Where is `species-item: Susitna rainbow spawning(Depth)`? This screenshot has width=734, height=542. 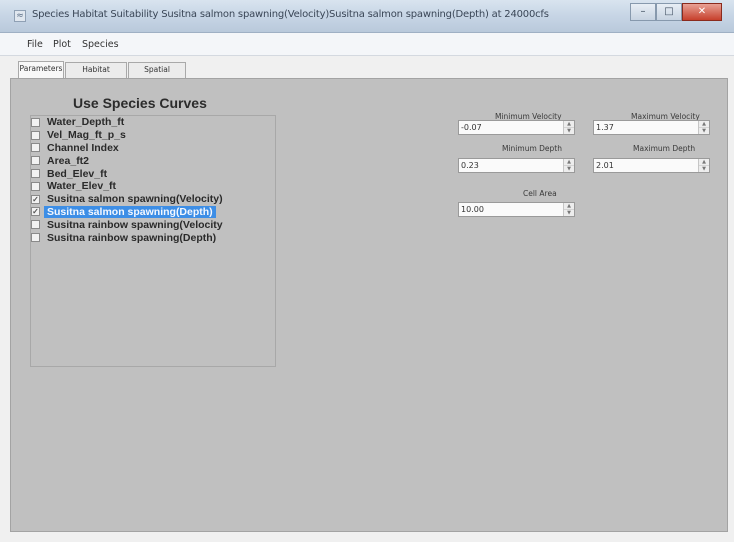 species-item: Susitna rainbow spawning(Depth) is located at coordinates (156, 237).